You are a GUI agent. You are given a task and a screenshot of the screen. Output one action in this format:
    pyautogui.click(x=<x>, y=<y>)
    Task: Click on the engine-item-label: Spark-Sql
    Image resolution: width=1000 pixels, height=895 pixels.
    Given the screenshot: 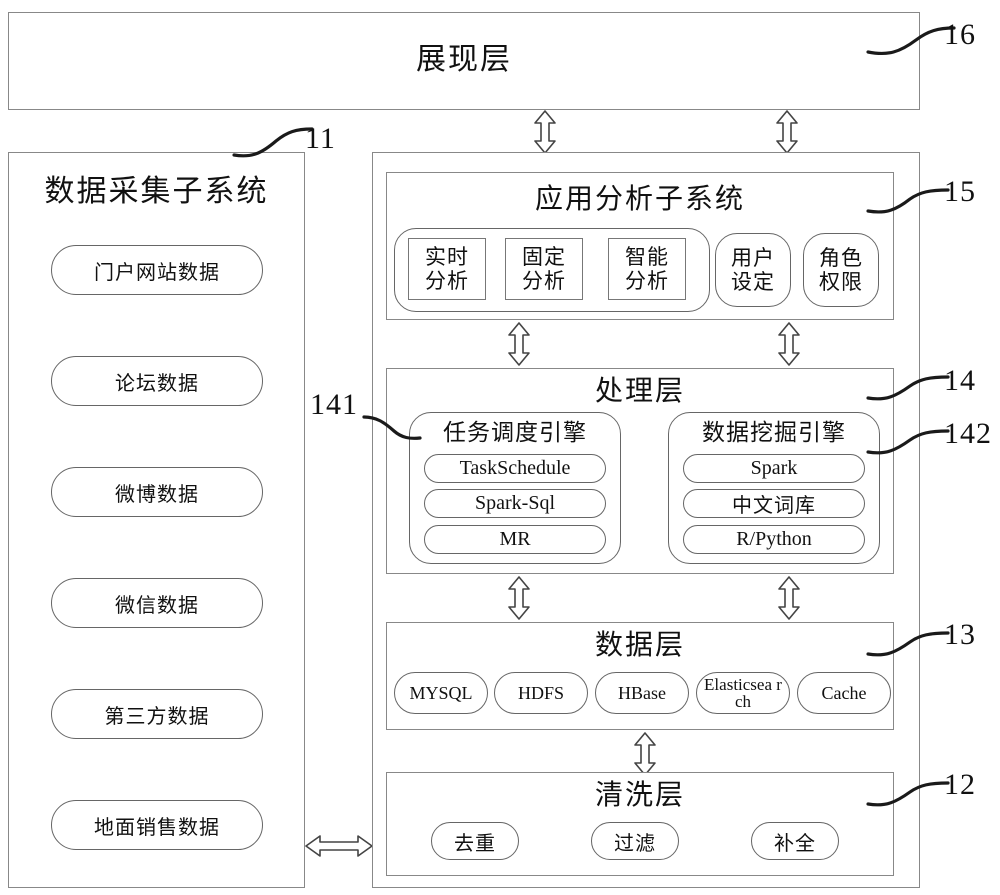 What is the action you would take?
    pyautogui.click(x=515, y=503)
    